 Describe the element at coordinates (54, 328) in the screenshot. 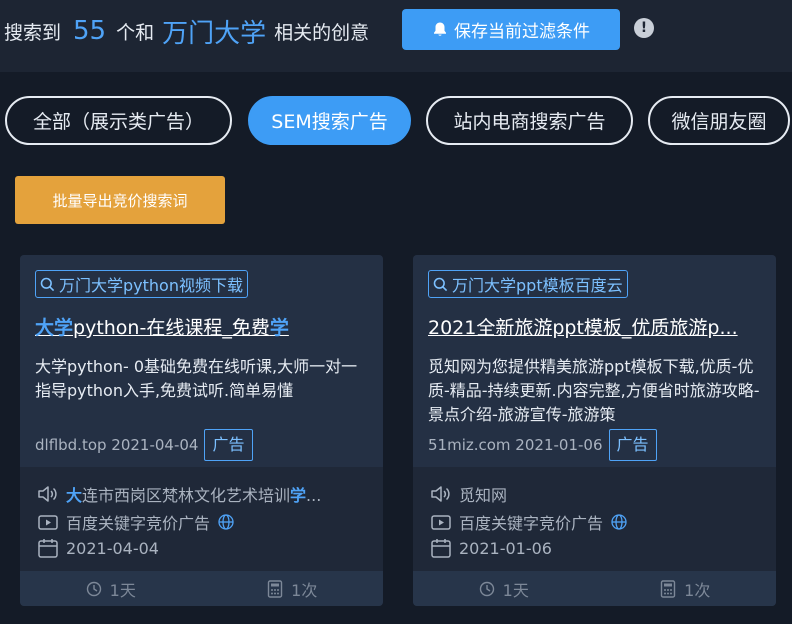

I see `title-highlight: 大学` at that location.